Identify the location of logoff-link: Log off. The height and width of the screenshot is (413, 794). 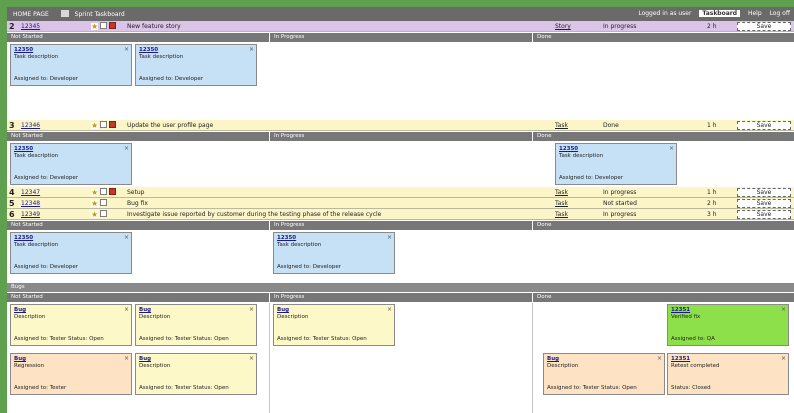
(780, 13).